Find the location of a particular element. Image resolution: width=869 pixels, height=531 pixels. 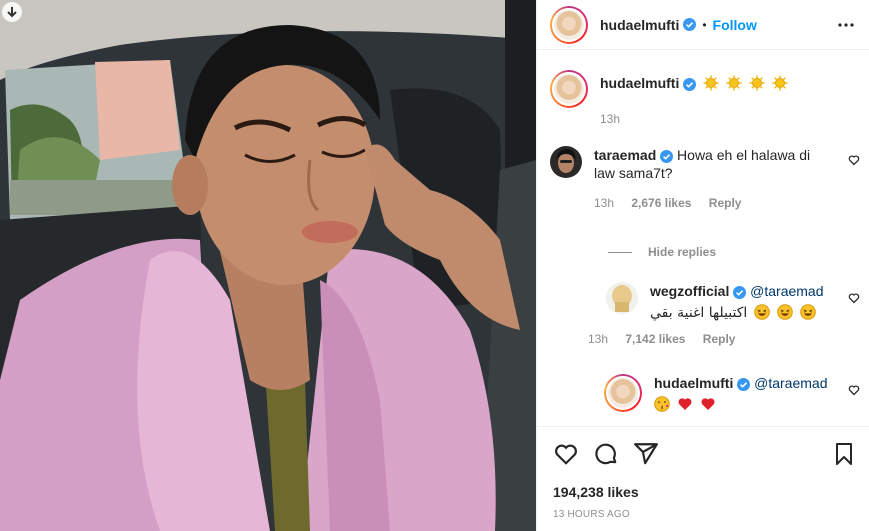

arrow-down-icon is located at coordinates (12, 12).